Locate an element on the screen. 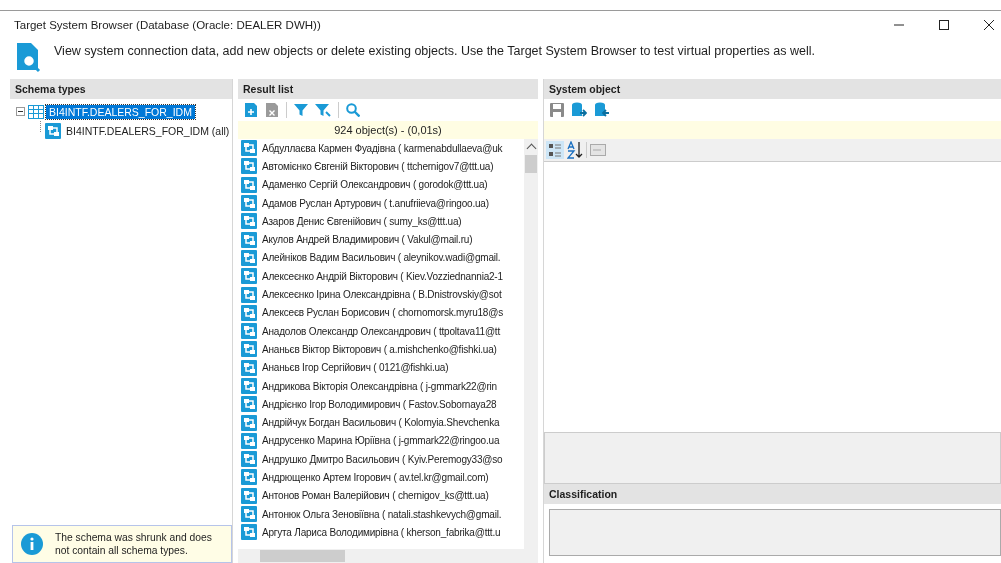  categorized-view-icon is located at coordinates (555, 150).